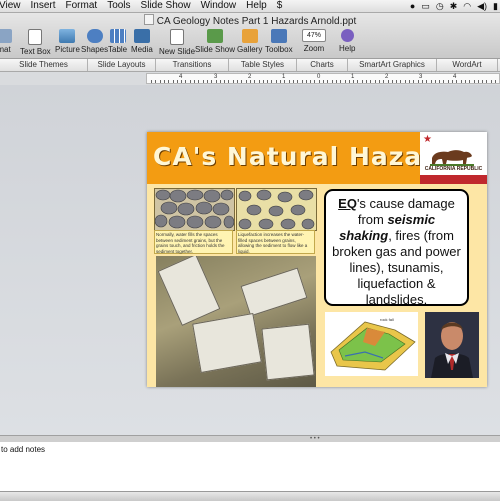 The height and width of the screenshot is (501, 500). What do you see at coordinates (142, 41) in the screenshot?
I see `media-button: Media` at bounding box center [142, 41].